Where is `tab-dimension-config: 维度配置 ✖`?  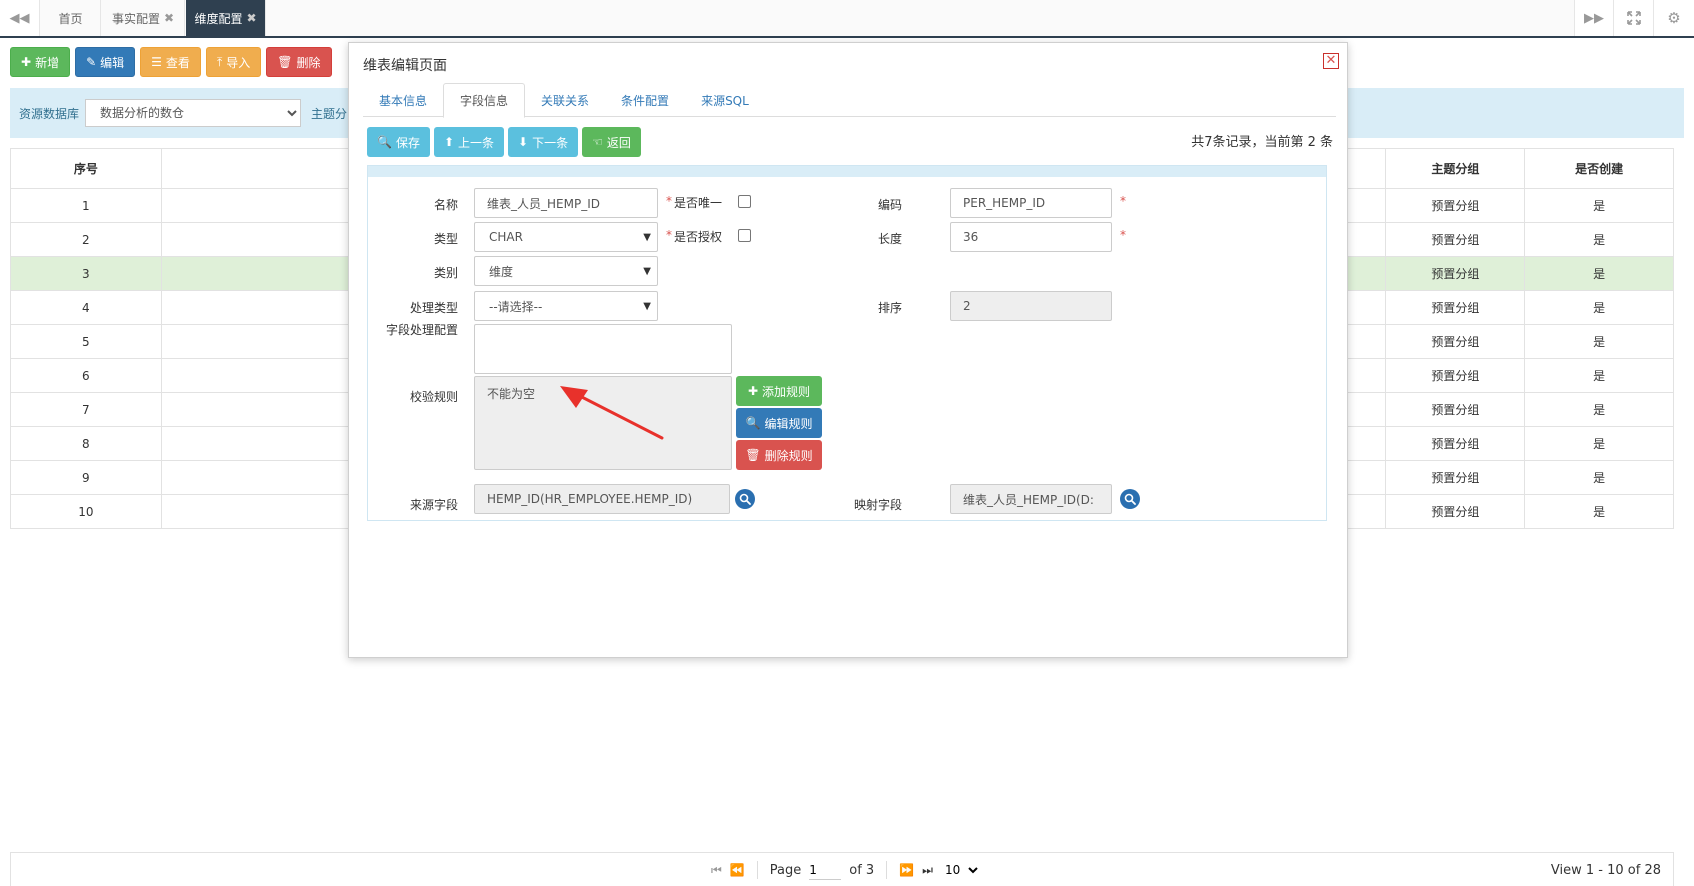
tab-dimension-config: 维度配置 ✖ is located at coordinates (226, 18).